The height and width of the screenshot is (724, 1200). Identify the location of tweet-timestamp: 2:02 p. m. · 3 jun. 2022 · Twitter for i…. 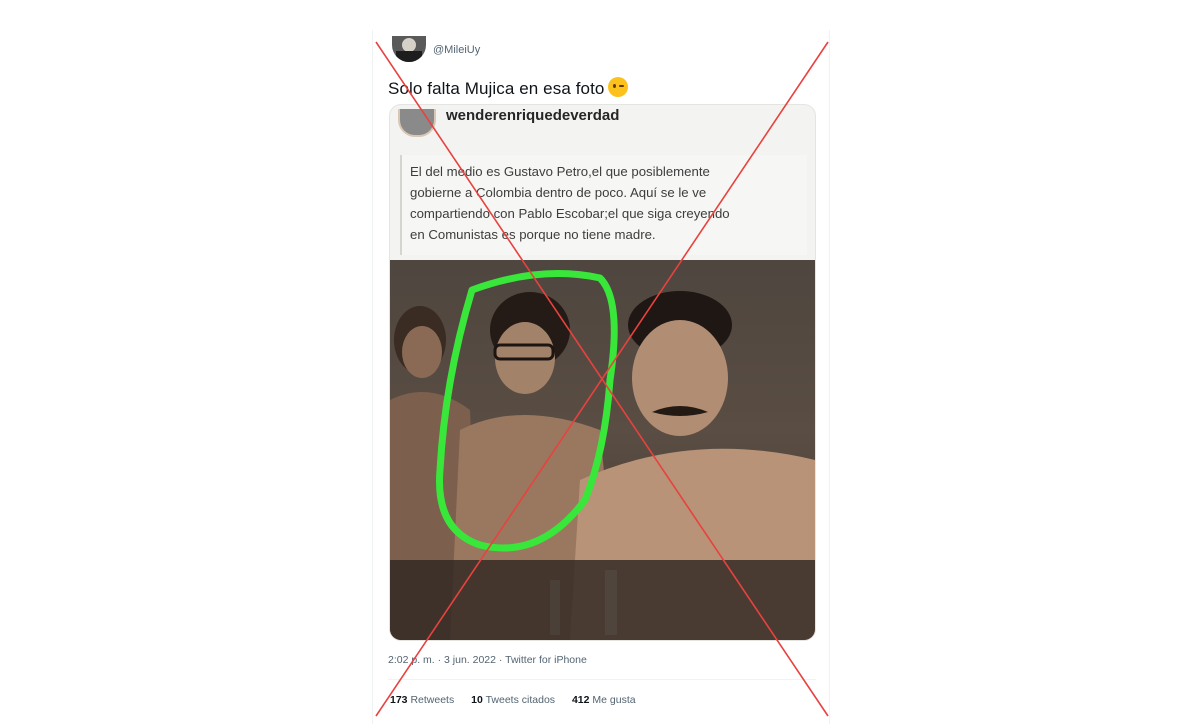
(487, 660).